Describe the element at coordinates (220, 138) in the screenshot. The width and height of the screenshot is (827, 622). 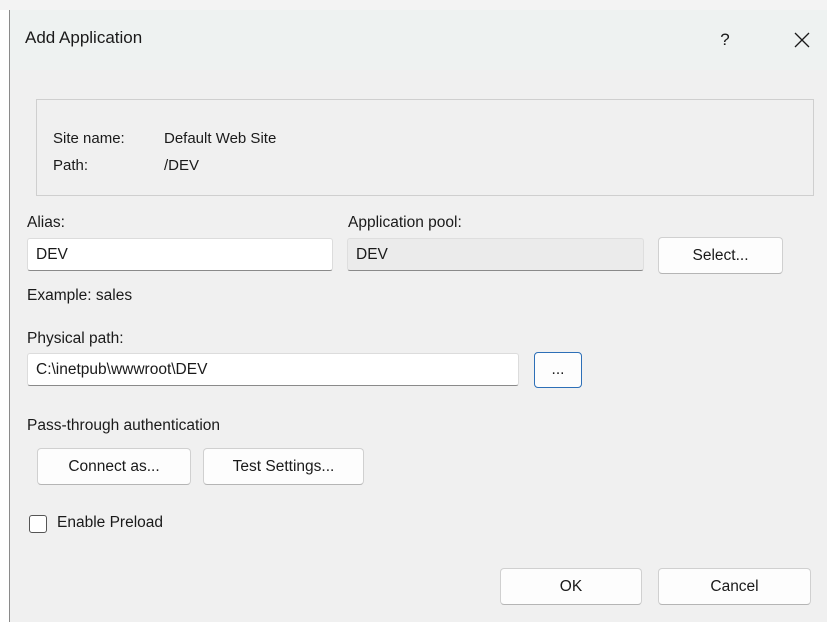
I see `site-name-value: Default Web Site` at that location.